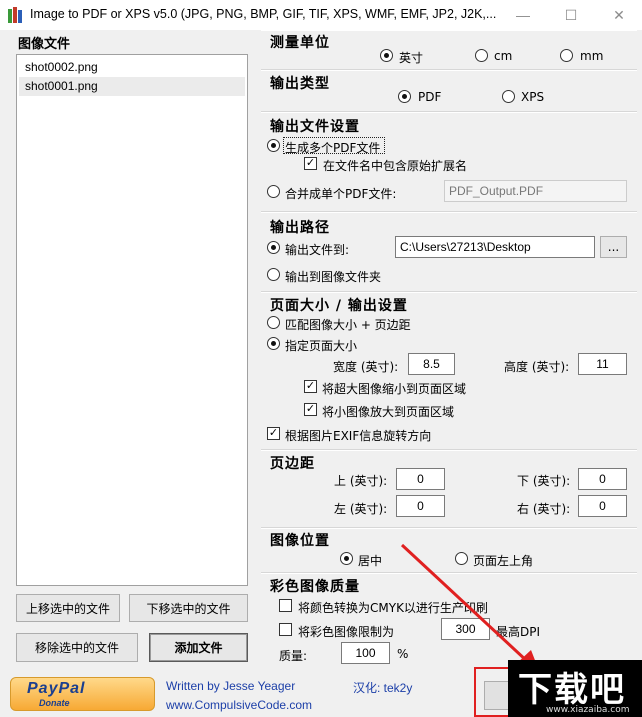 The height and width of the screenshot is (717, 642). Describe the element at coordinates (588, 710) in the screenshot. I see `watermark-url: www.xiazaiba.com` at that location.